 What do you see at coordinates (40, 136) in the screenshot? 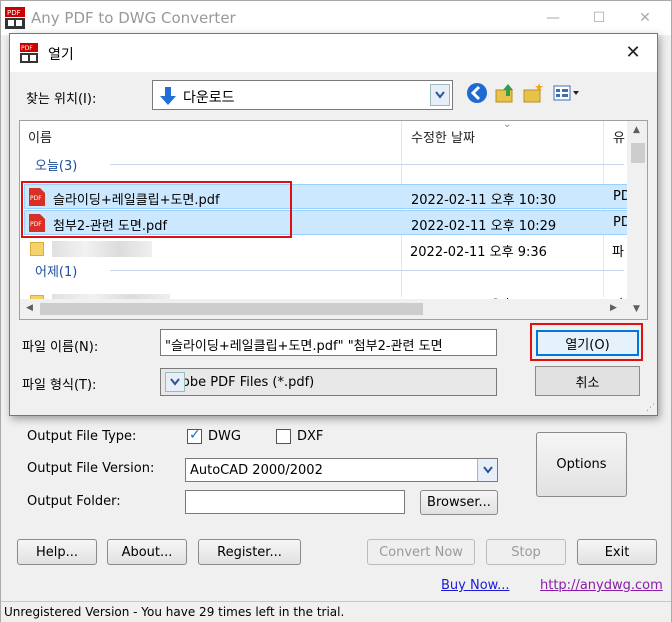
I see `column-header-name: 이름` at bounding box center [40, 136].